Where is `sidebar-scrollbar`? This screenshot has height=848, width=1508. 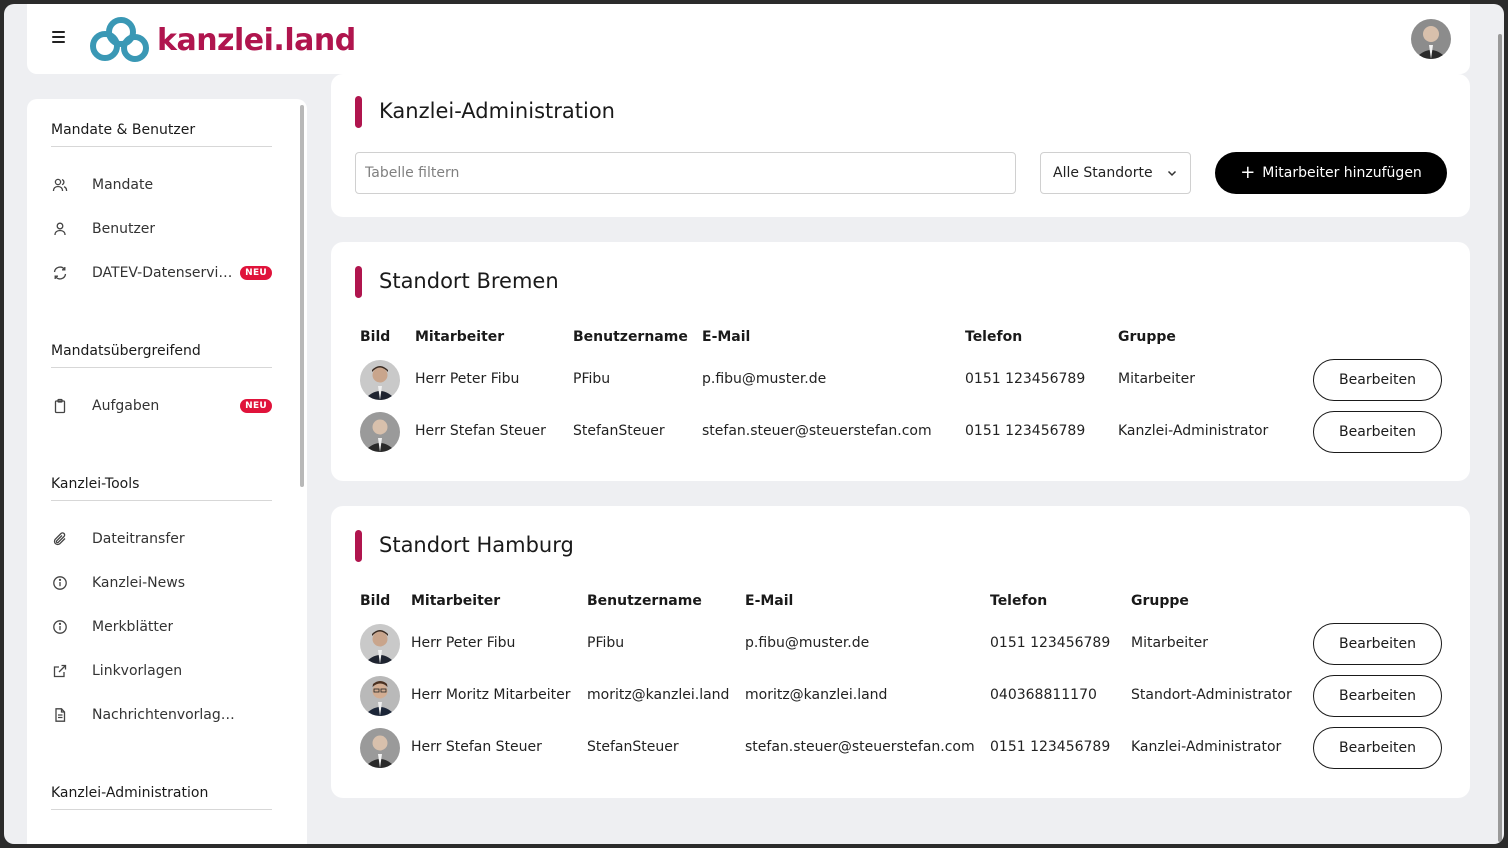
sidebar-scrollbar is located at coordinates (302, 296).